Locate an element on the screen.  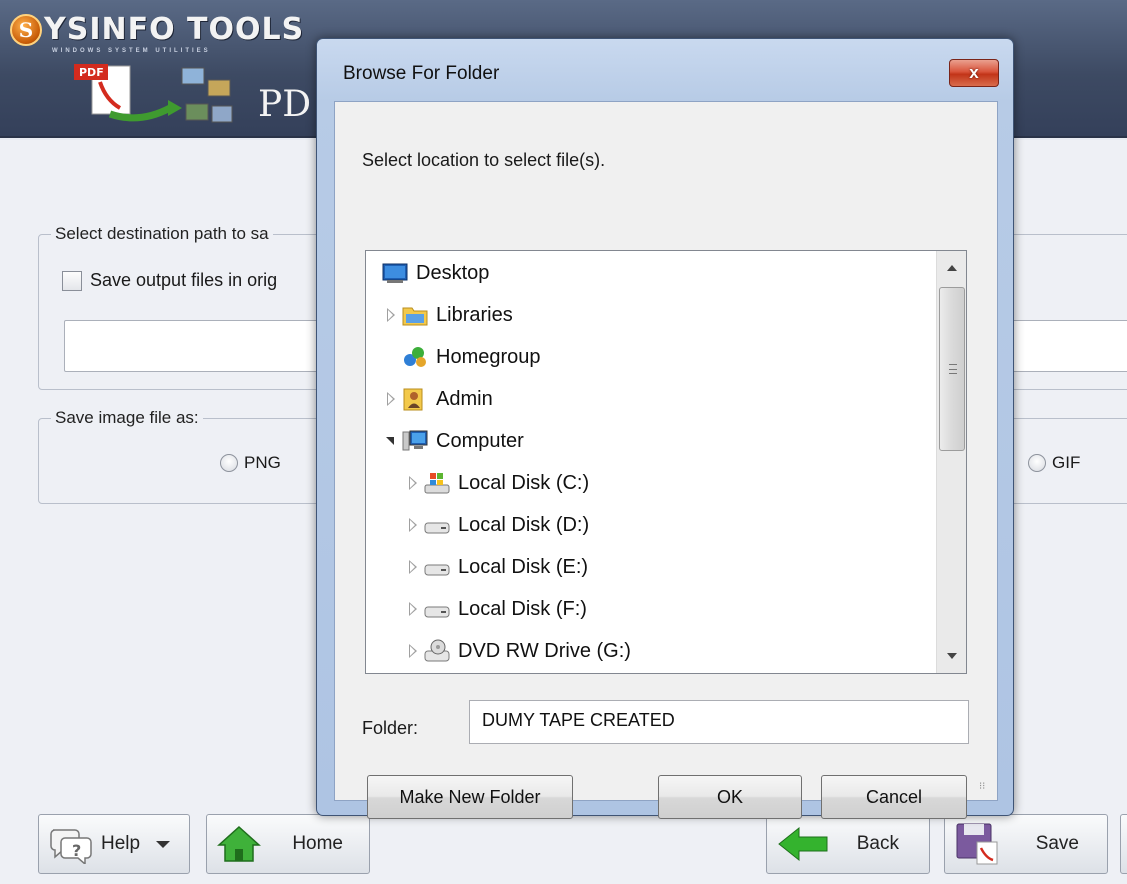
save-button: Save is located at coordinates (1026, 844).